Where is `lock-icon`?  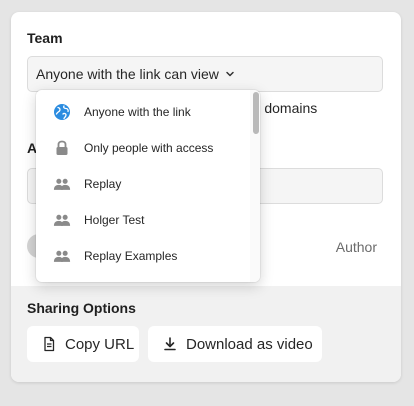 lock-icon is located at coordinates (62, 148).